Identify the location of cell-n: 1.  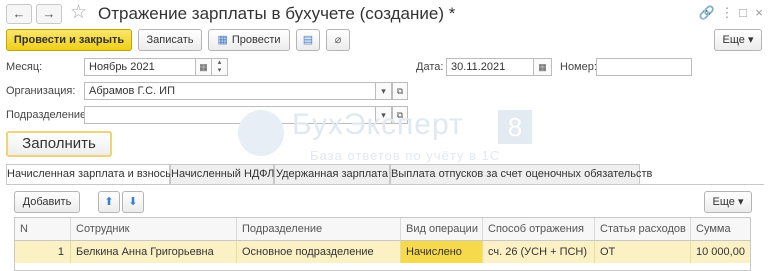
(43, 252).